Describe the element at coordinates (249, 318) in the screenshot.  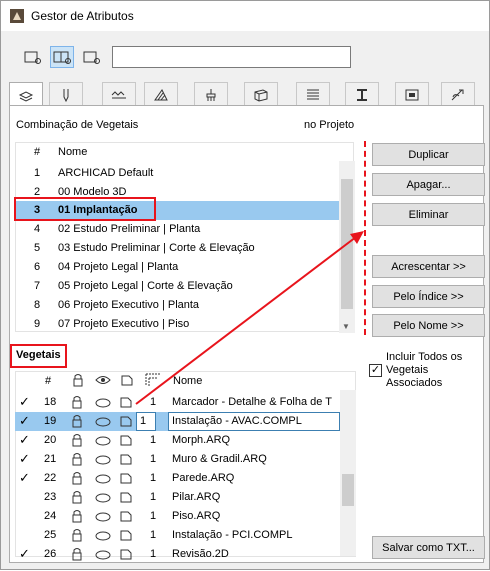
I see `annotation-arrow` at that location.